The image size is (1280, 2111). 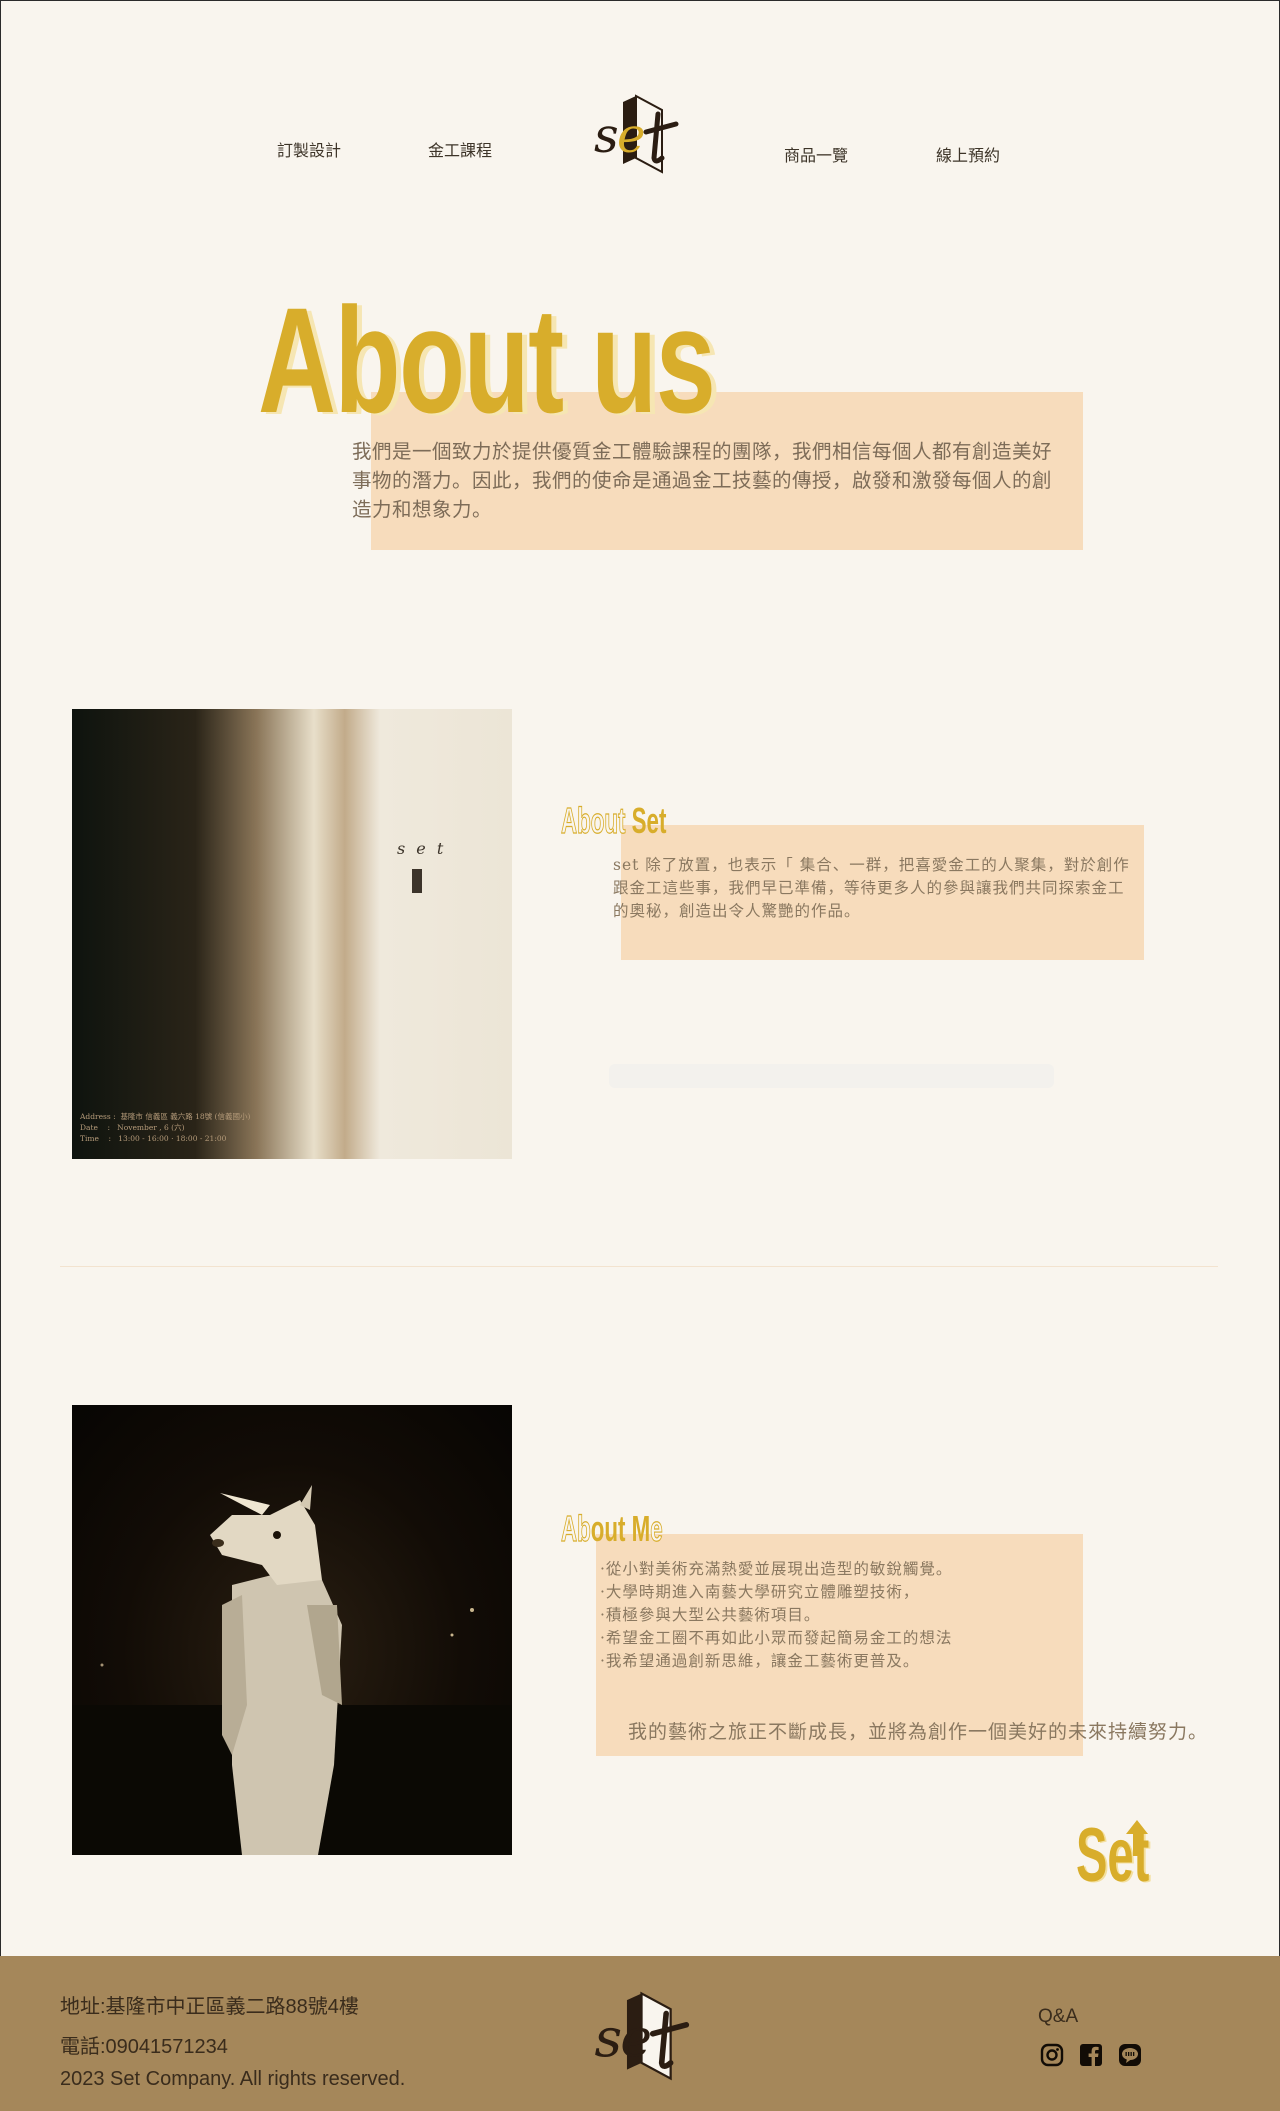 I want to click on list-item: ·我希望通過創新思維，讓金工藝術更普及。, so click(x=760, y=1661).